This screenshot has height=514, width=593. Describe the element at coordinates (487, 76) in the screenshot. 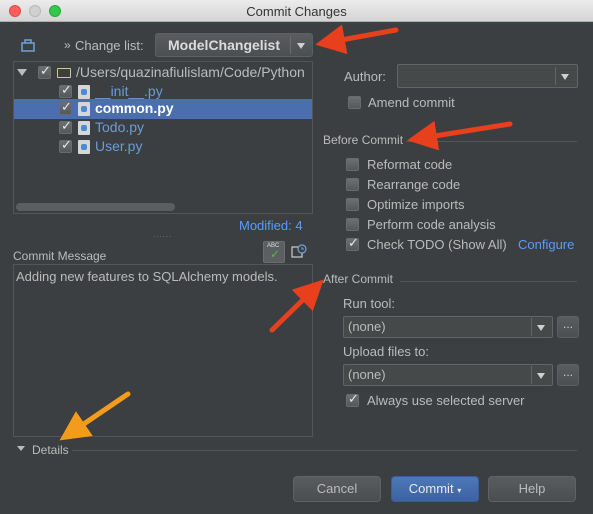

I see `author-combobox` at that location.